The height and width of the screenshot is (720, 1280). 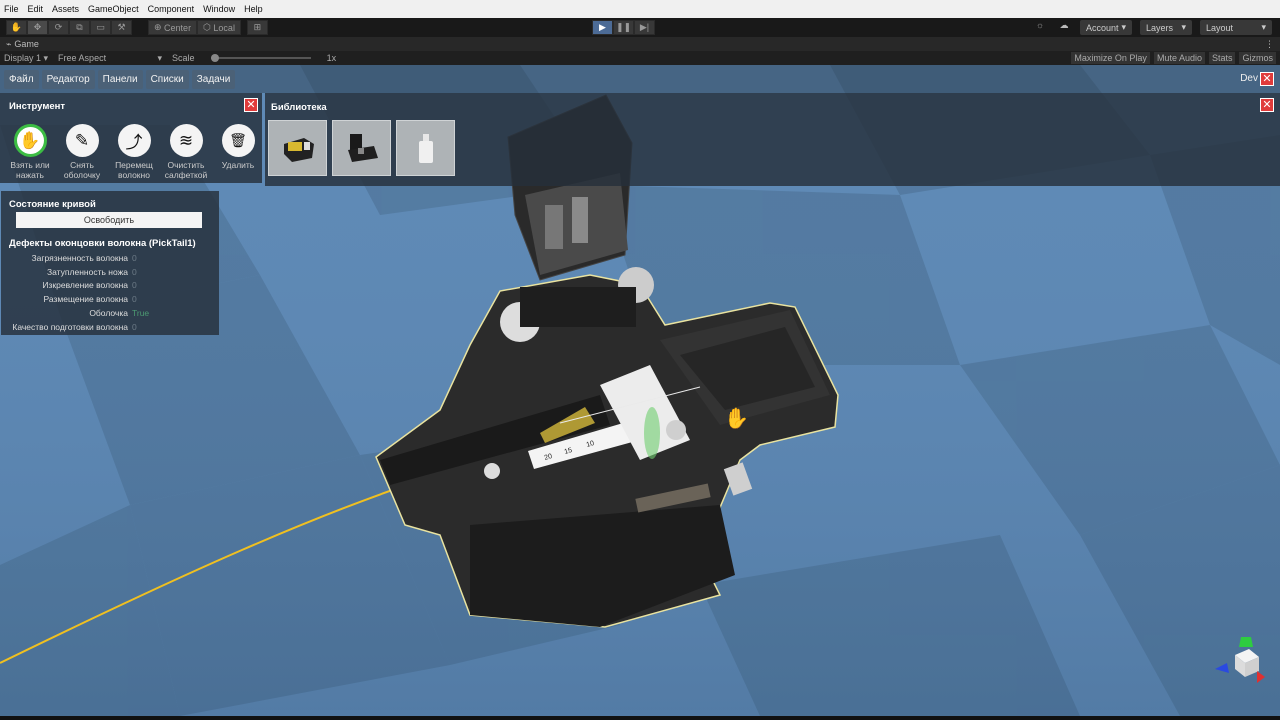 I want to click on transform-tools: ✋ ✥ ⟳ ⧉ ▭ ⚒, so click(x=69, y=27).